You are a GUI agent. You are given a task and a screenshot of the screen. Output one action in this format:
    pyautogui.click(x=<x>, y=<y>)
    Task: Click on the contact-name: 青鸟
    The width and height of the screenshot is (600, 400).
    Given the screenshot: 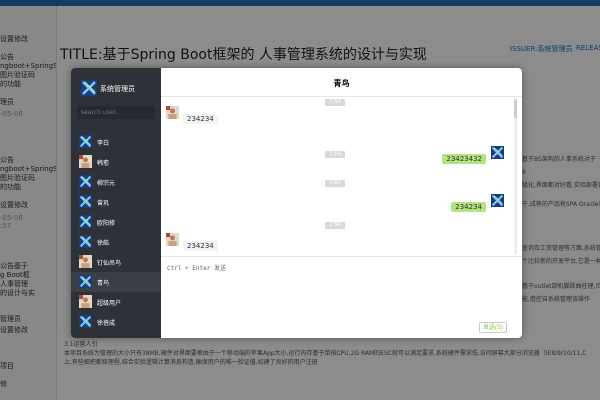 What is the action you would take?
    pyautogui.click(x=103, y=283)
    